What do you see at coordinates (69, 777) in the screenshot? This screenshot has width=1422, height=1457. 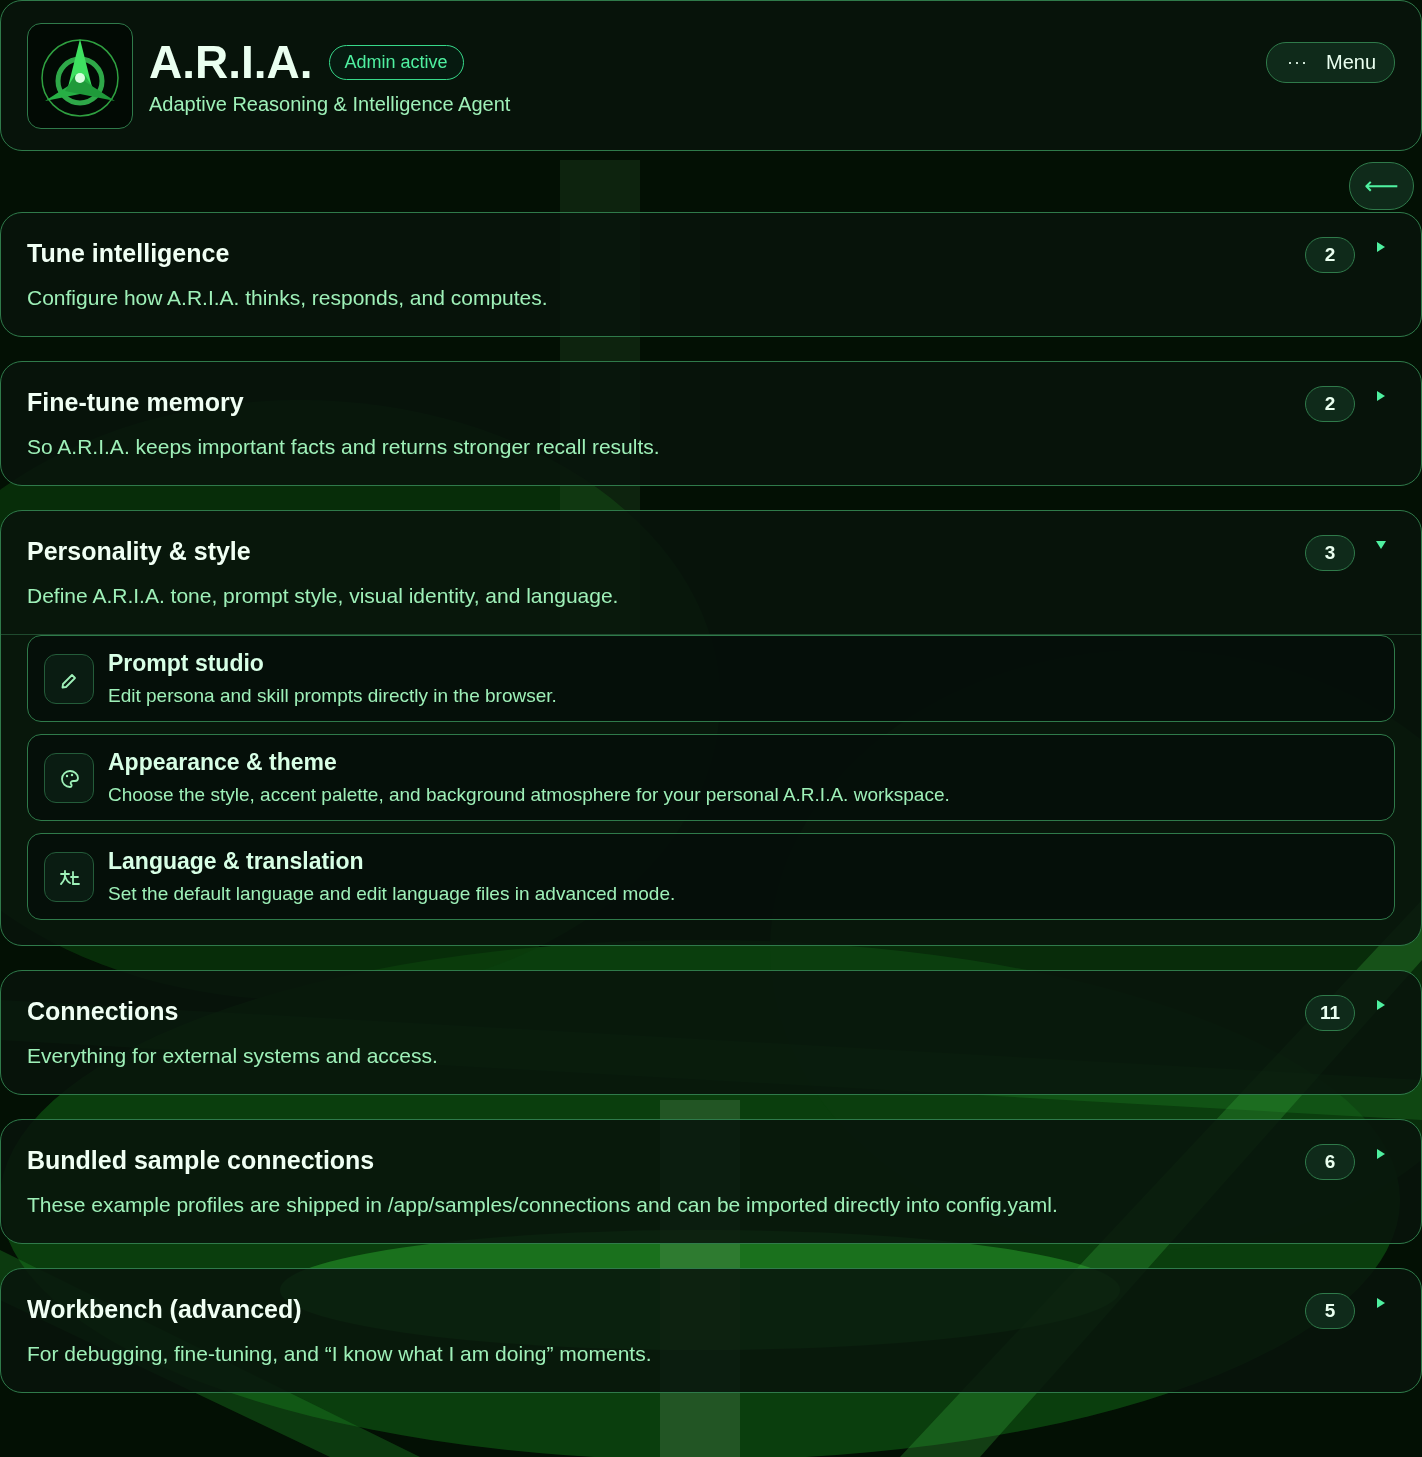 I see `palette-icon` at bounding box center [69, 777].